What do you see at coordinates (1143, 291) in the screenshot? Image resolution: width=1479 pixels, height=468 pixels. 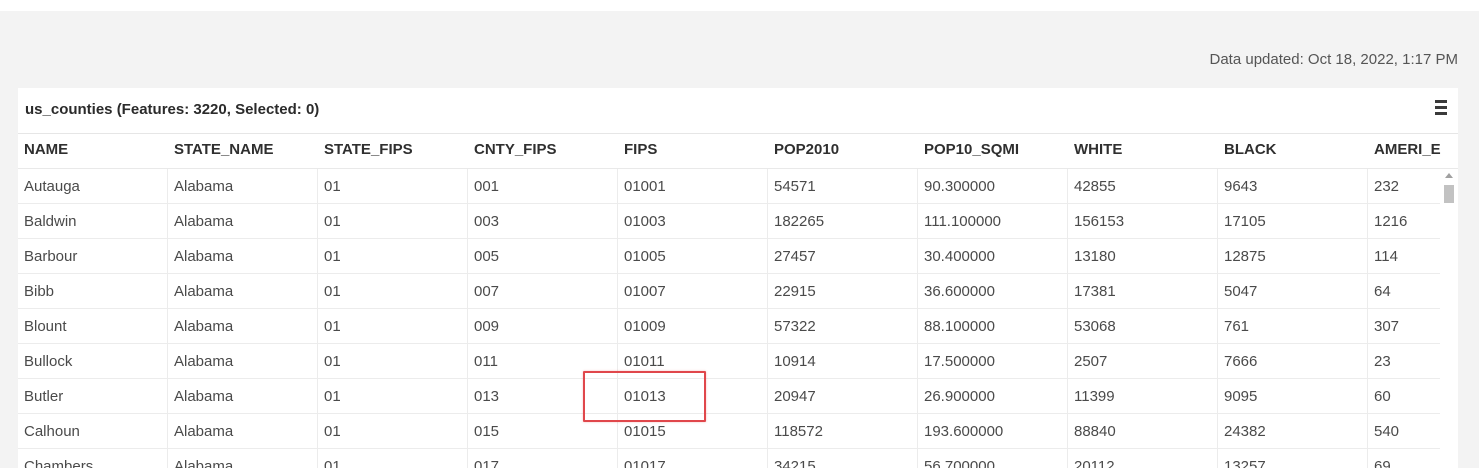 I see `table-cell: 17381` at bounding box center [1143, 291].